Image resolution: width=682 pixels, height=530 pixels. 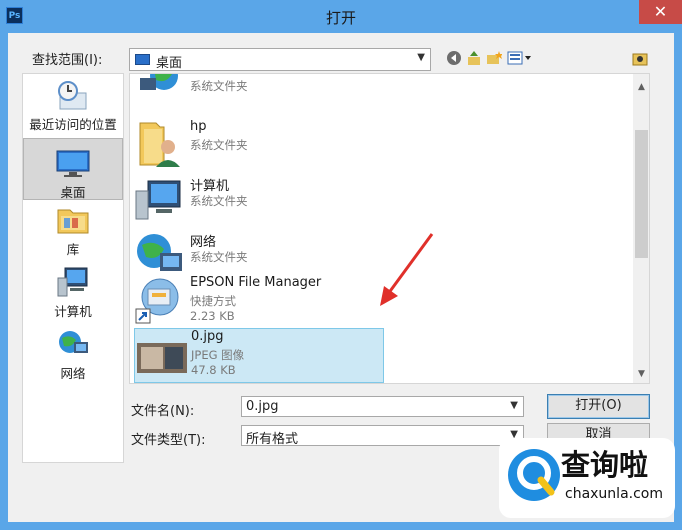 What do you see at coordinates (72, 95) in the screenshot?
I see `recent-places-icon` at bounding box center [72, 95].